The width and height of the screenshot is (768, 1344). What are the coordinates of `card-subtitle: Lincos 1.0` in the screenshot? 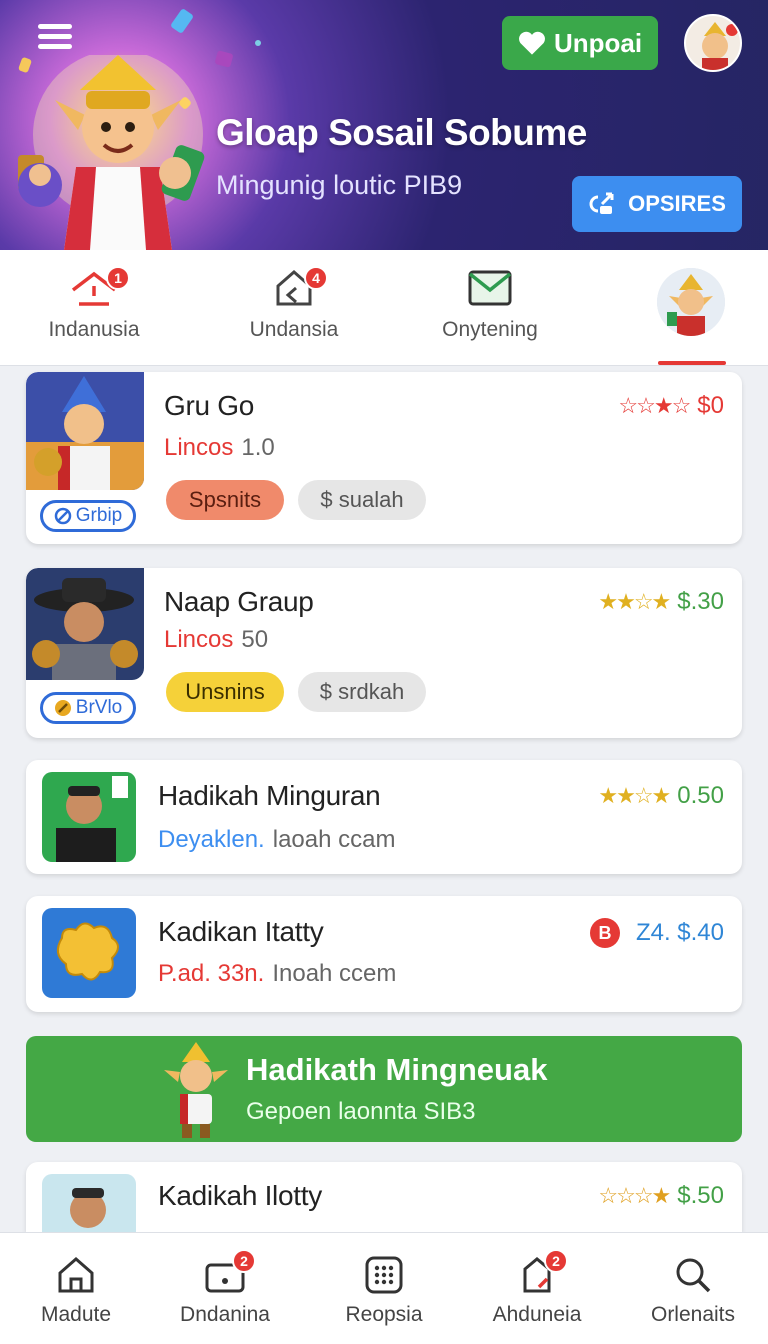 It's located at (219, 448).